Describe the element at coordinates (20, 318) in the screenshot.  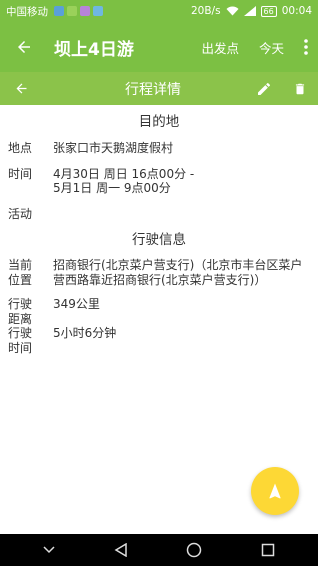
I see `distance-label-line2: 距离` at that location.